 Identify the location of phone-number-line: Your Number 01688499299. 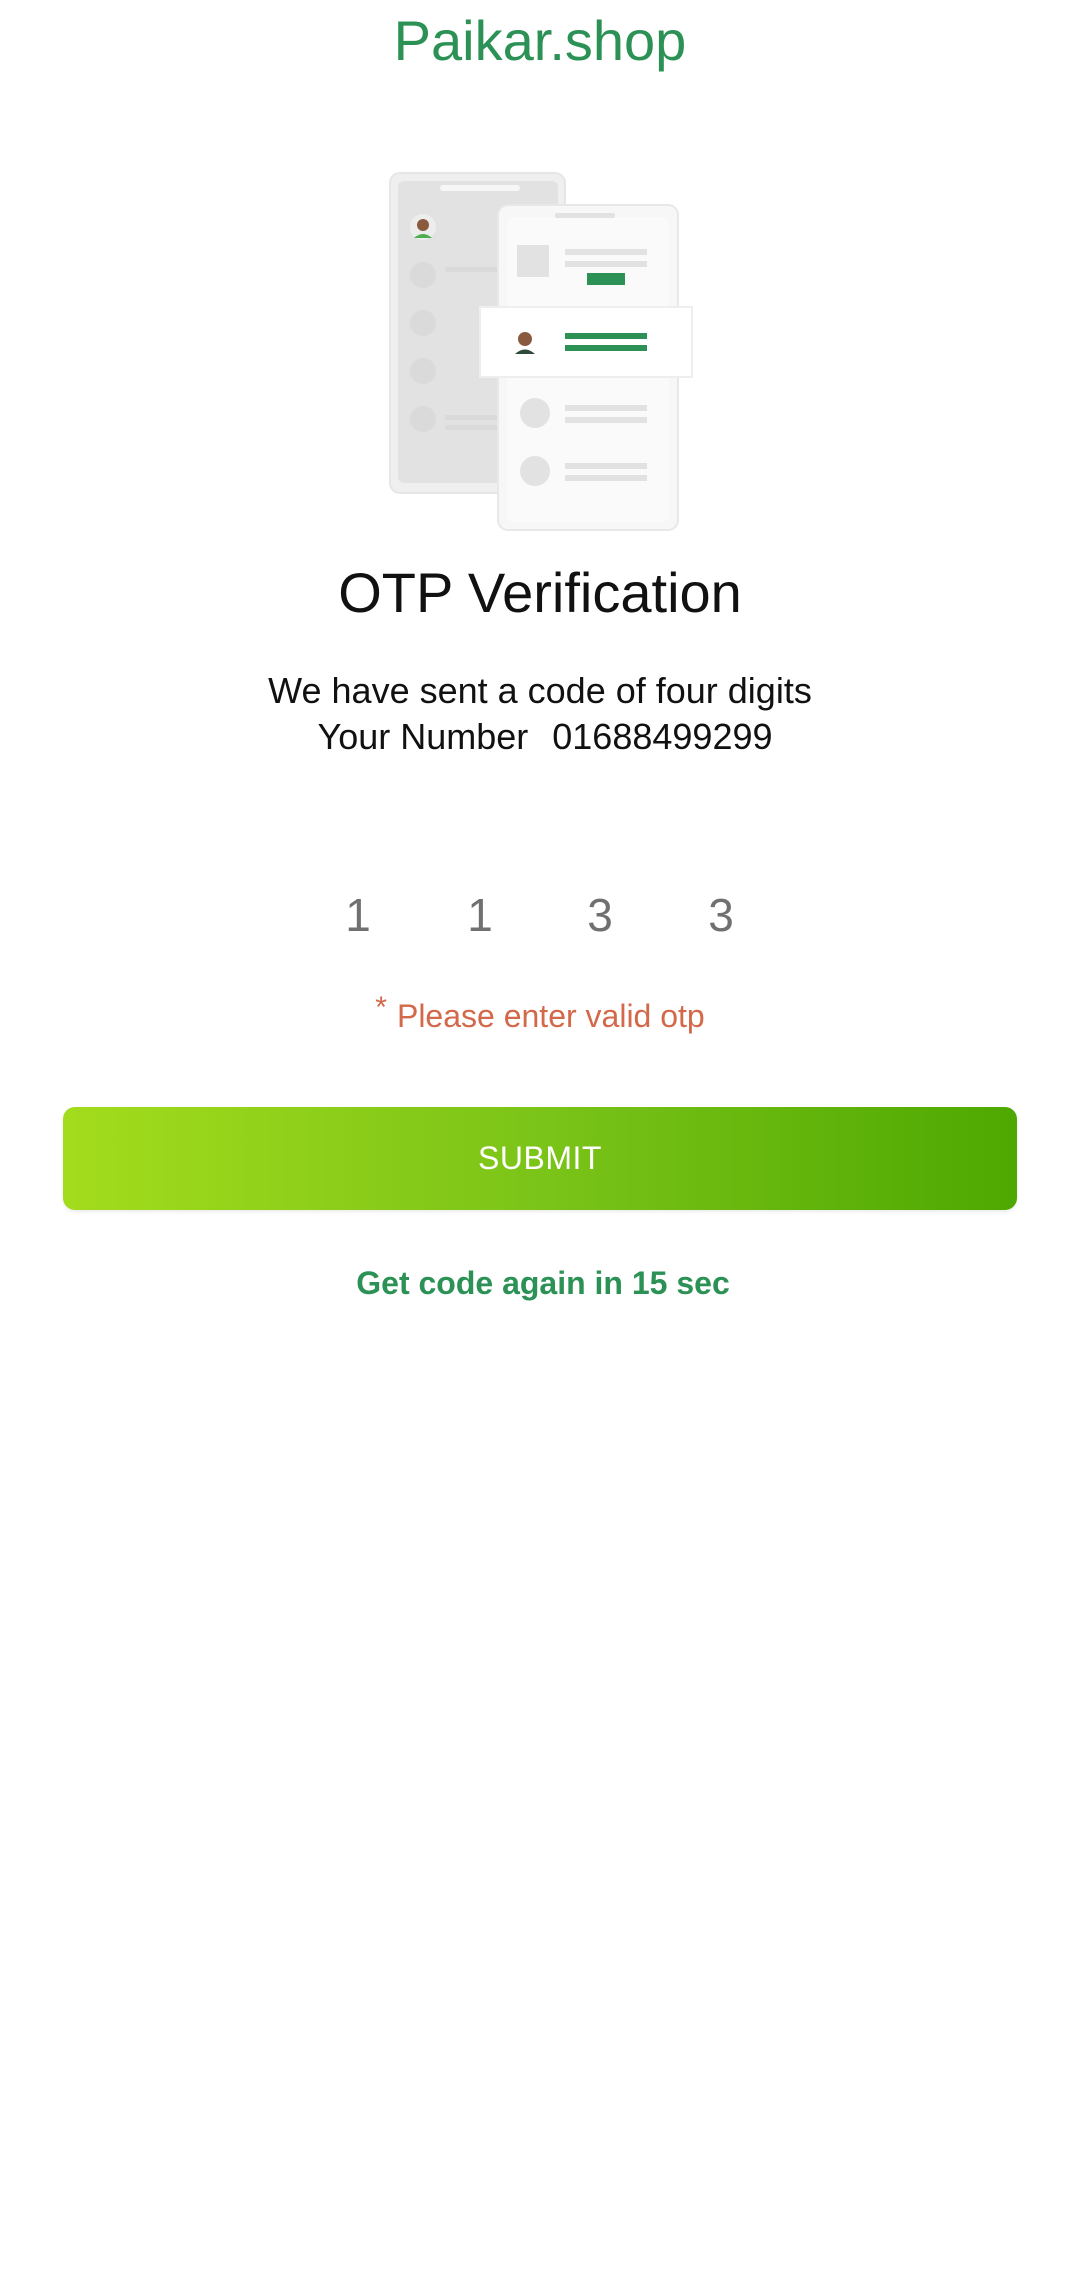
(540, 737).